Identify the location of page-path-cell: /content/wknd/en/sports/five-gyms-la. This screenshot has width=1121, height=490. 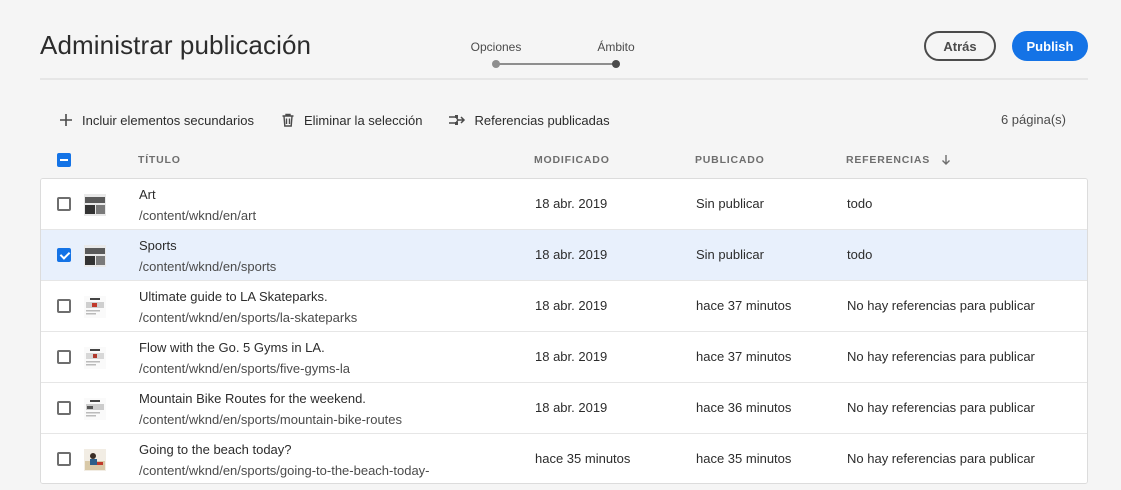
(244, 368).